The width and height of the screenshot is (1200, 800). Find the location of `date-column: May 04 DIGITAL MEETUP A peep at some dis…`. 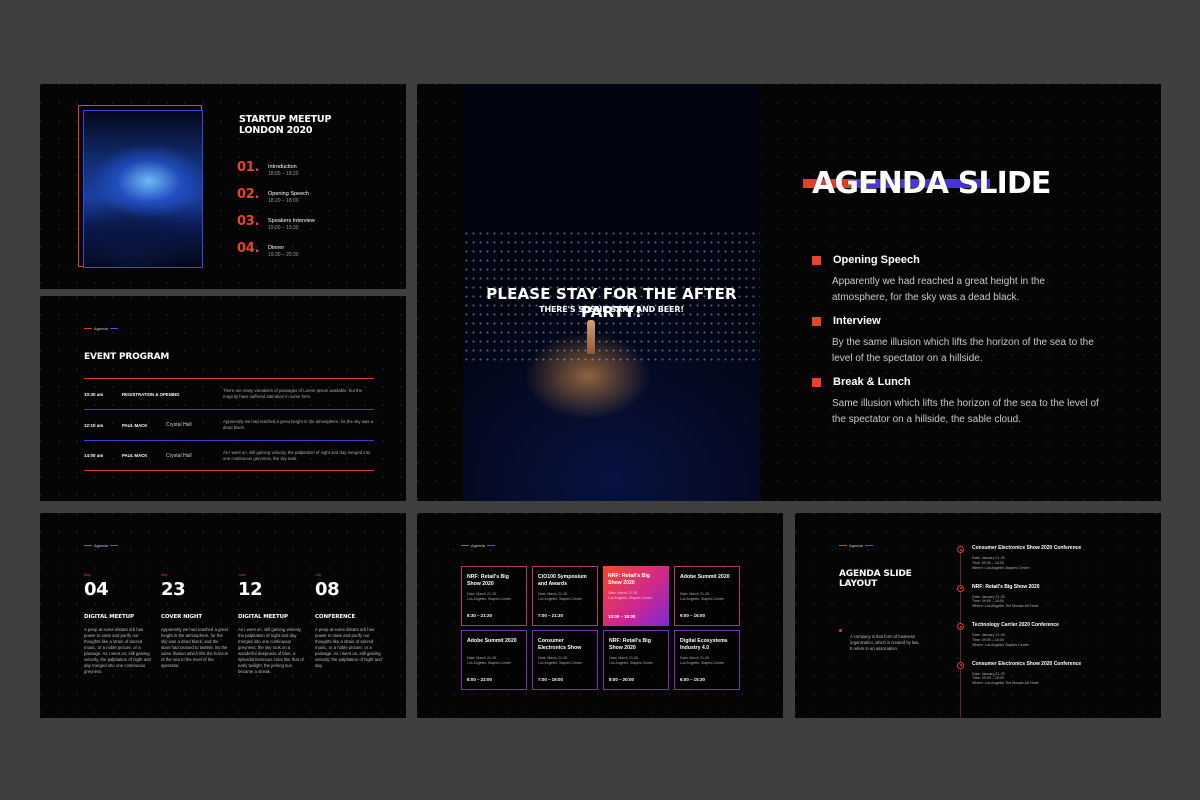

date-column: May 04 DIGITAL MEETUP A peep at some dis… is located at coordinates (117, 623).